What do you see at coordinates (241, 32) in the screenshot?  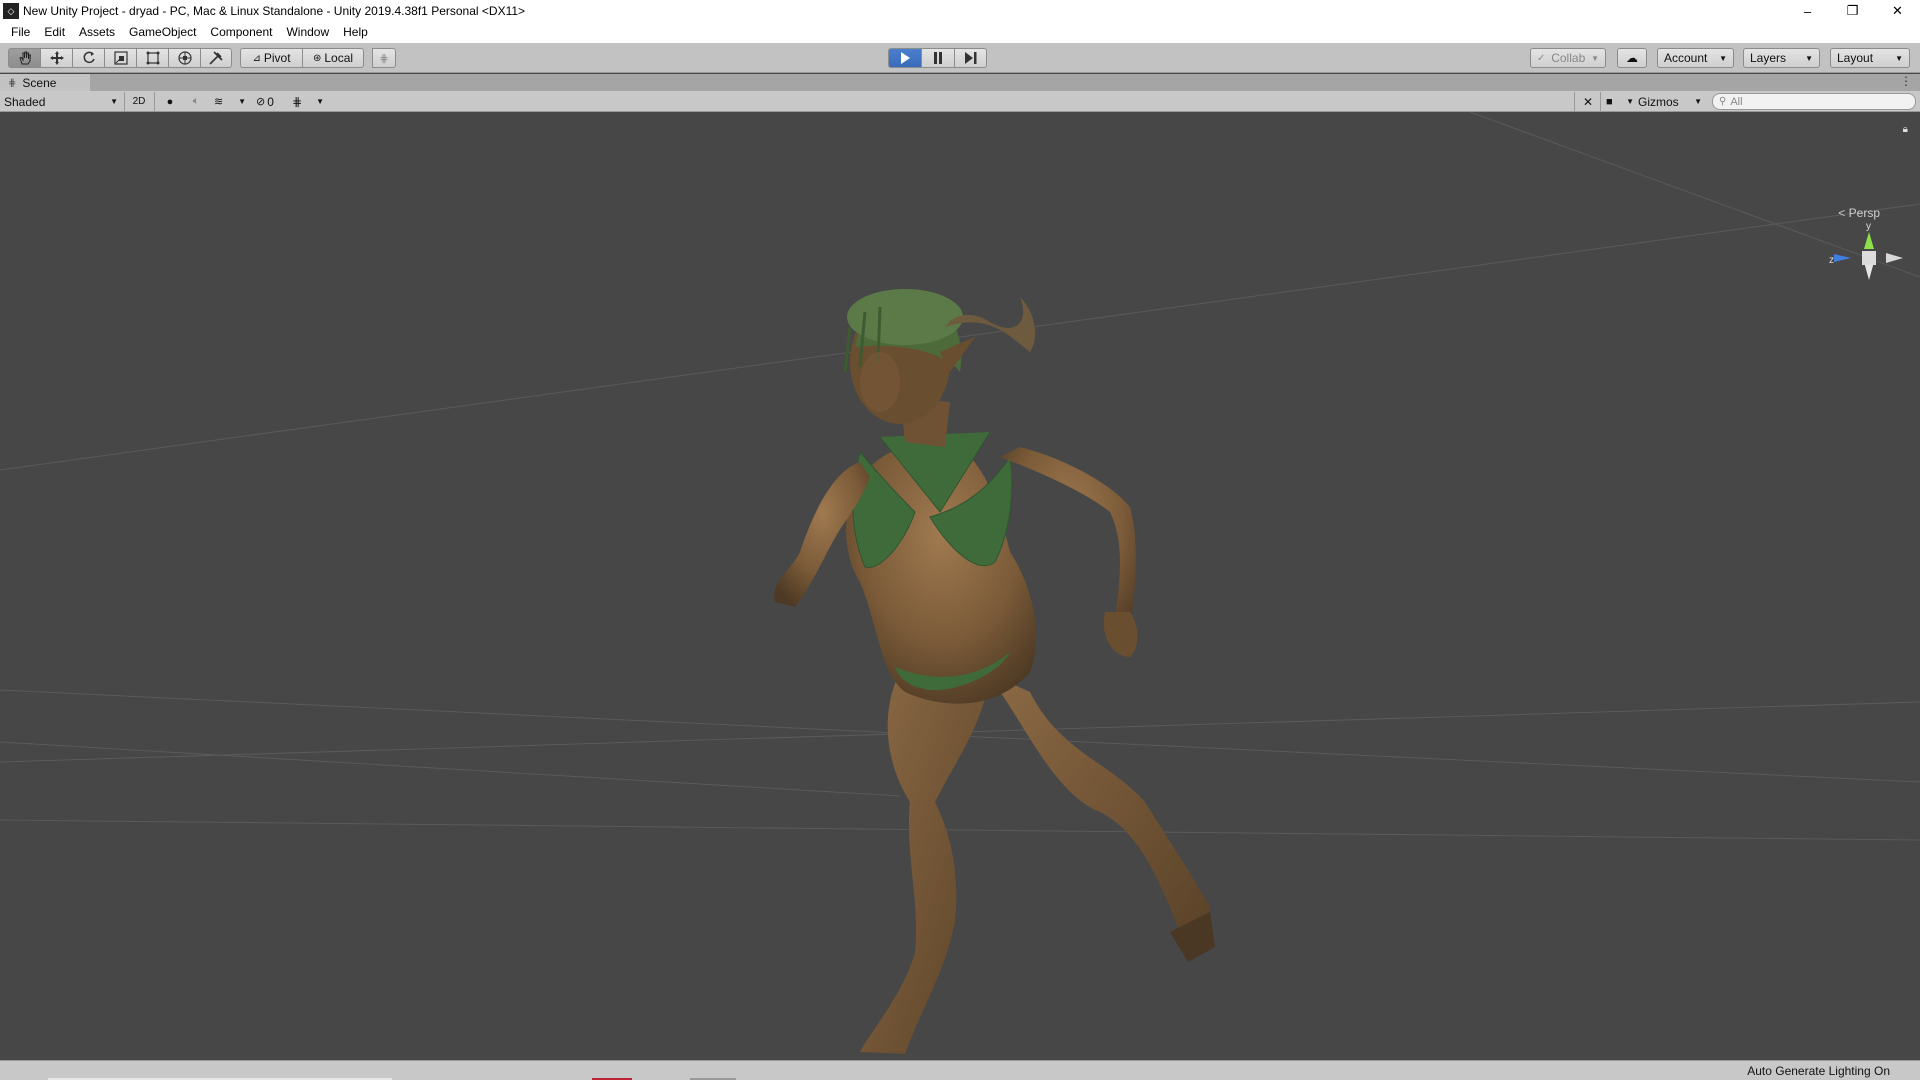 I see `menu-component: Component` at bounding box center [241, 32].